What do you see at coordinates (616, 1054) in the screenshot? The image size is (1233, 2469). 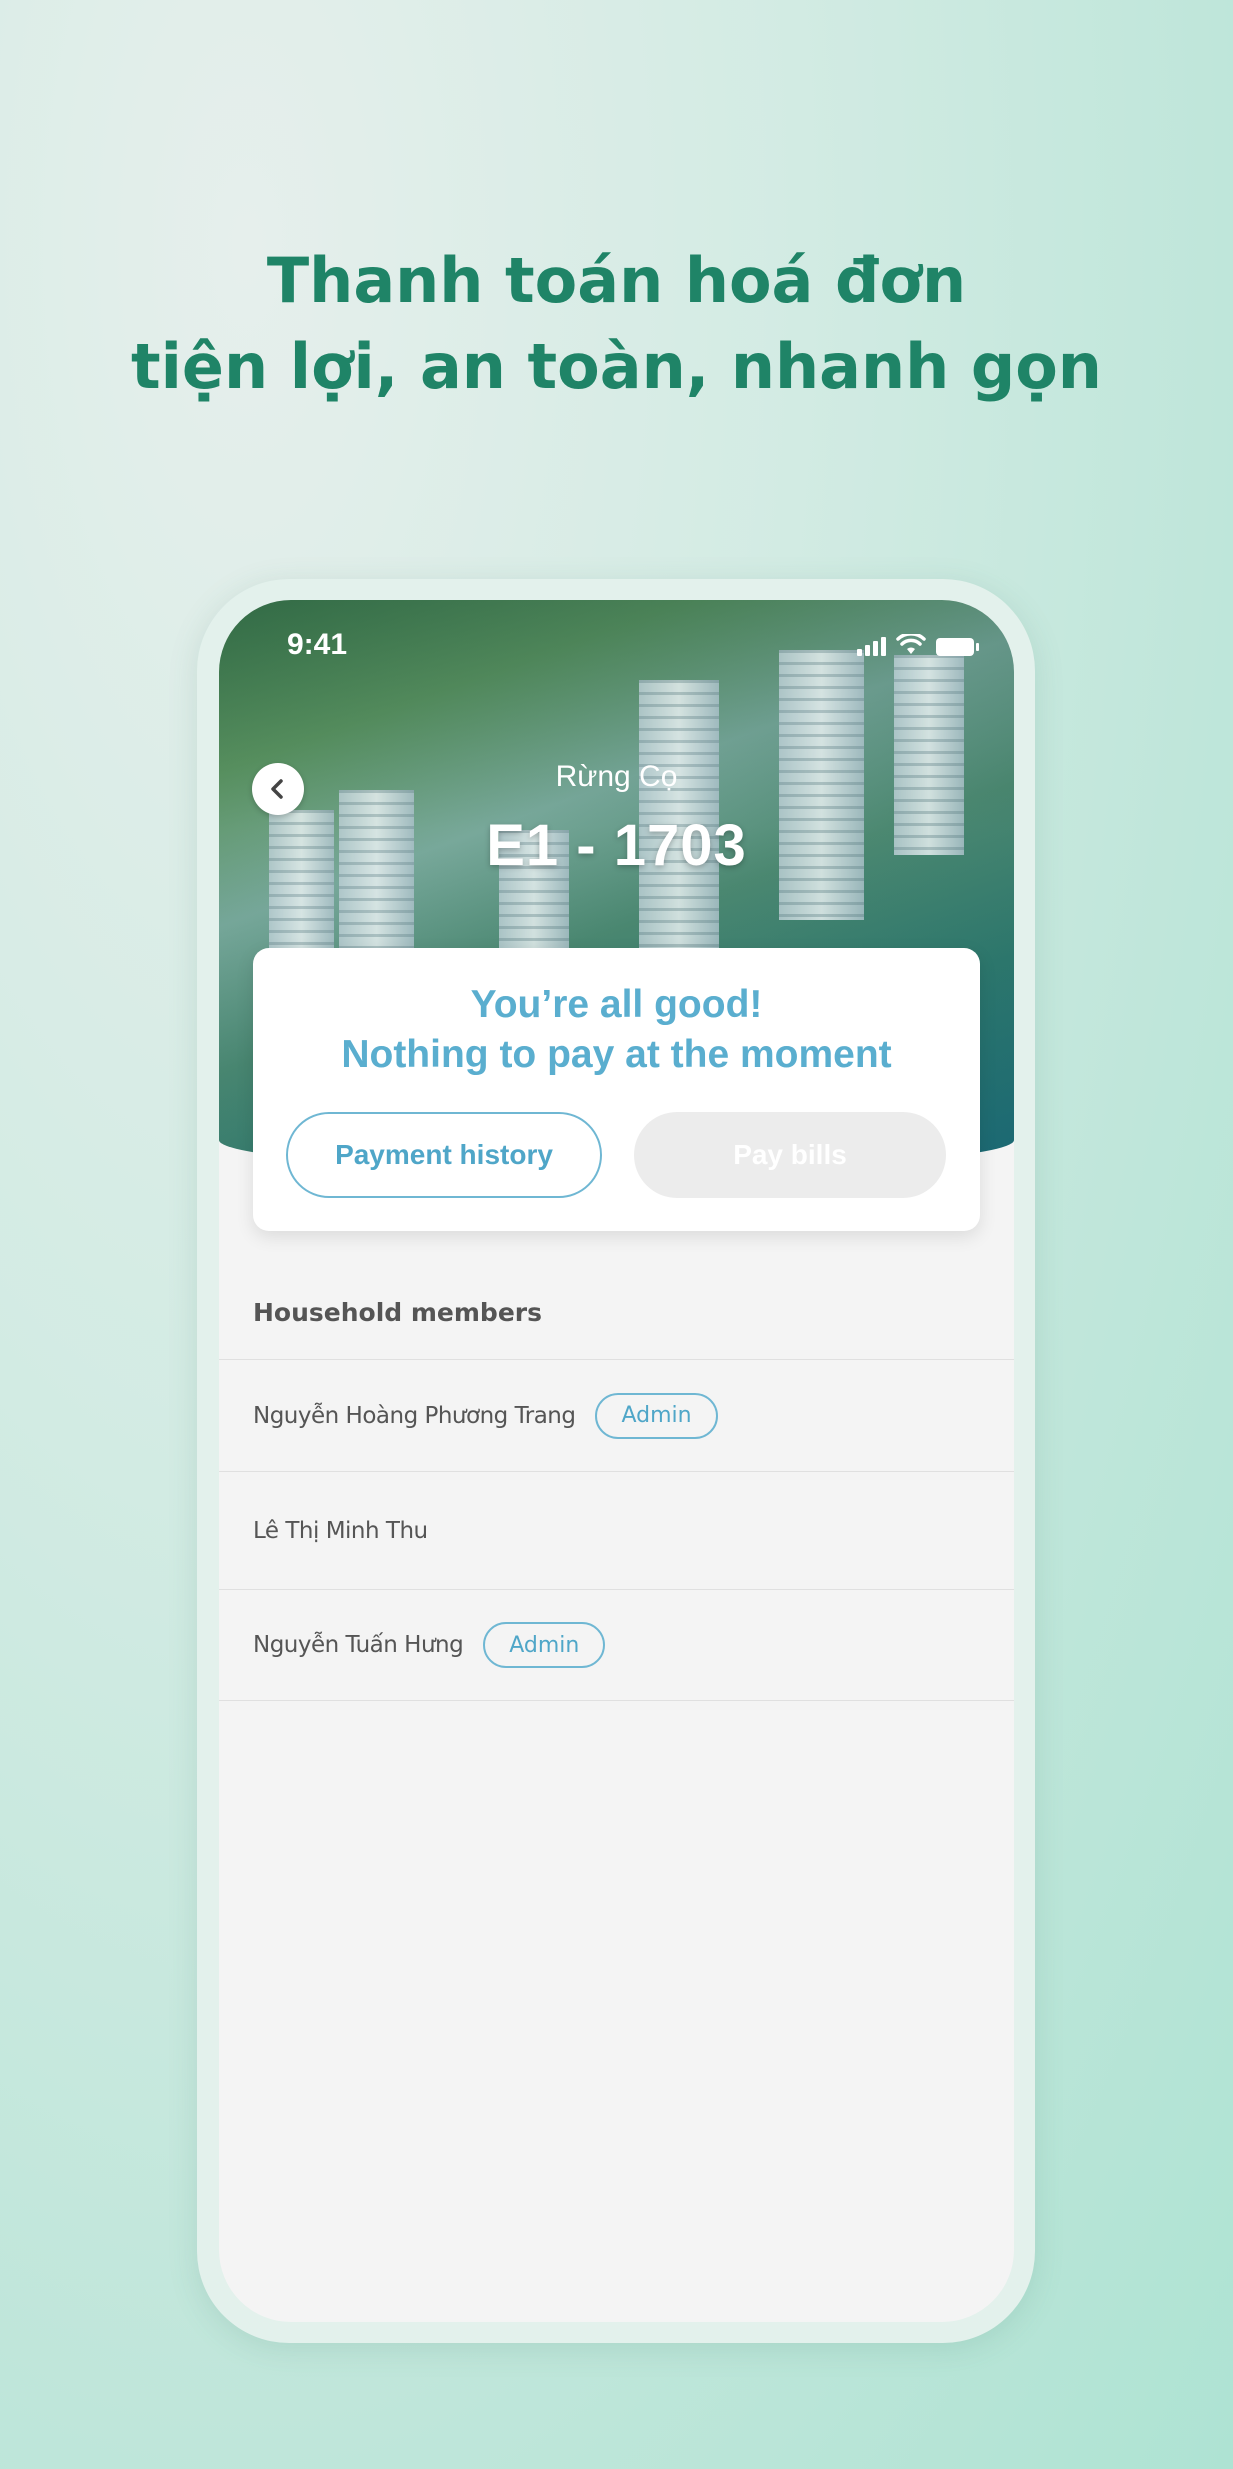 I see `status-message-line-2: Nothing to pay at the moment` at bounding box center [616, 1054].